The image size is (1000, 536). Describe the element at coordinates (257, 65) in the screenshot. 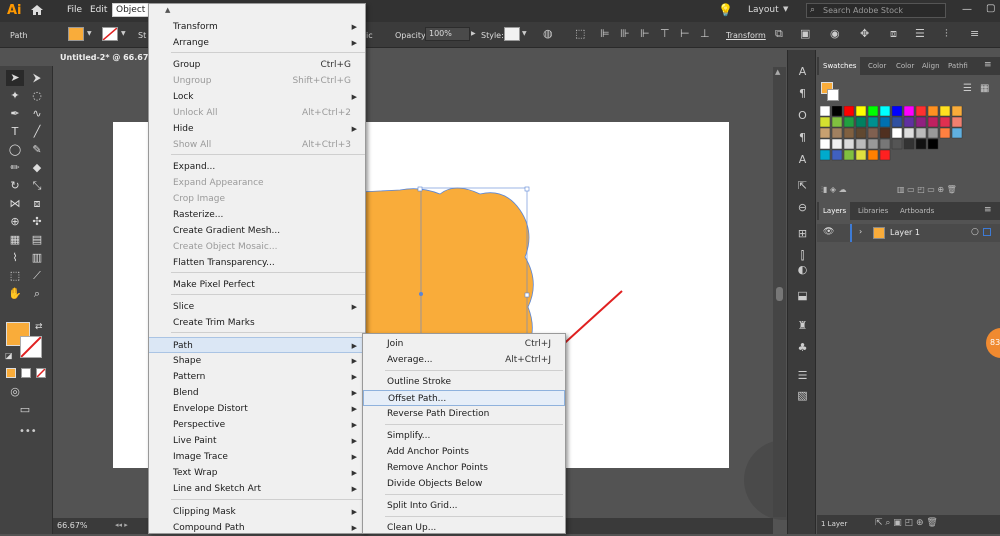

I see `object-menu-item: Group Ctrl+G` at that location.